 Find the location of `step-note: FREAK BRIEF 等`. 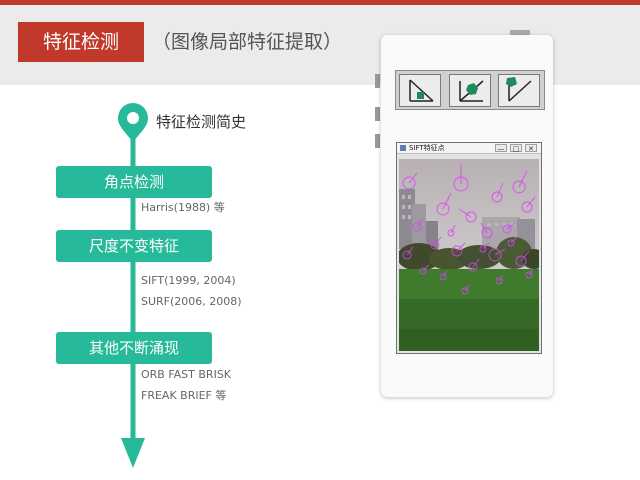

step-note: FREAK BRIEF 等 is located at coordinates (184, 395).